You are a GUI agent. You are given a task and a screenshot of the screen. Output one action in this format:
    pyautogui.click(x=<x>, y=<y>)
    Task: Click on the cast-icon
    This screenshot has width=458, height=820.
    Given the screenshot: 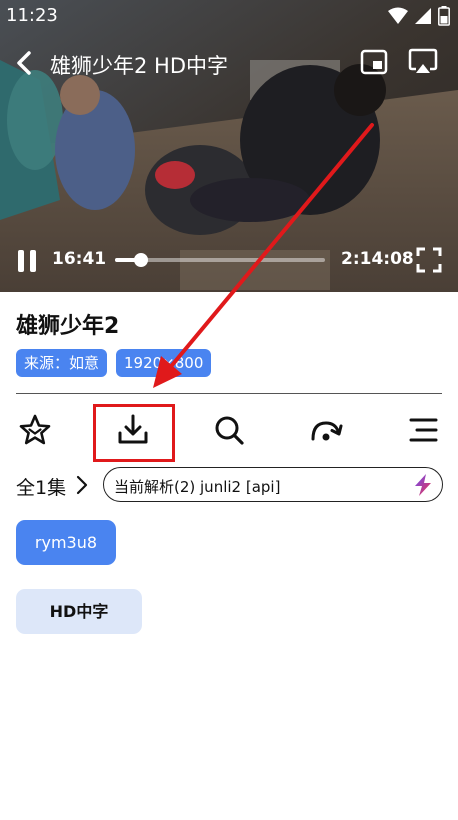 What is the action you would take?
    pyautogui.click(x=423, y=62)
    